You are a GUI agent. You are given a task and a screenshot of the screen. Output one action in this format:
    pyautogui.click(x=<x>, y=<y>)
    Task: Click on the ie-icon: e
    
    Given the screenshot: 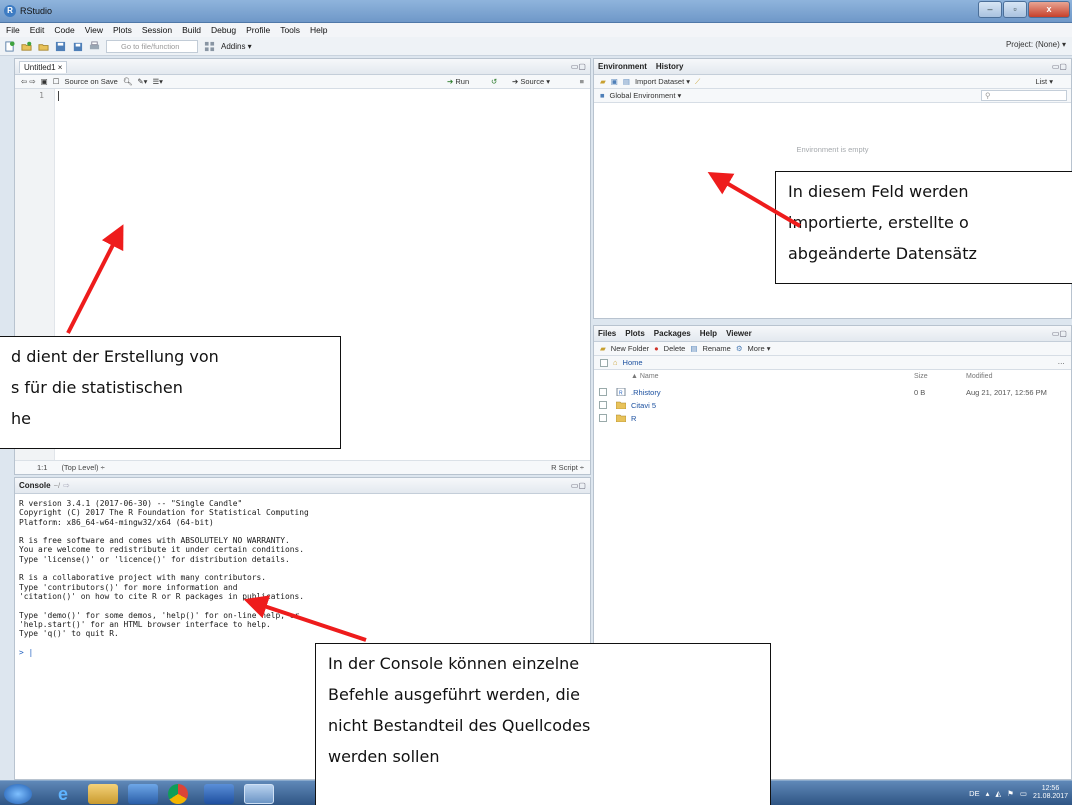 What is the action you would take?
    pyautogui.click(x=63, y=794)
    